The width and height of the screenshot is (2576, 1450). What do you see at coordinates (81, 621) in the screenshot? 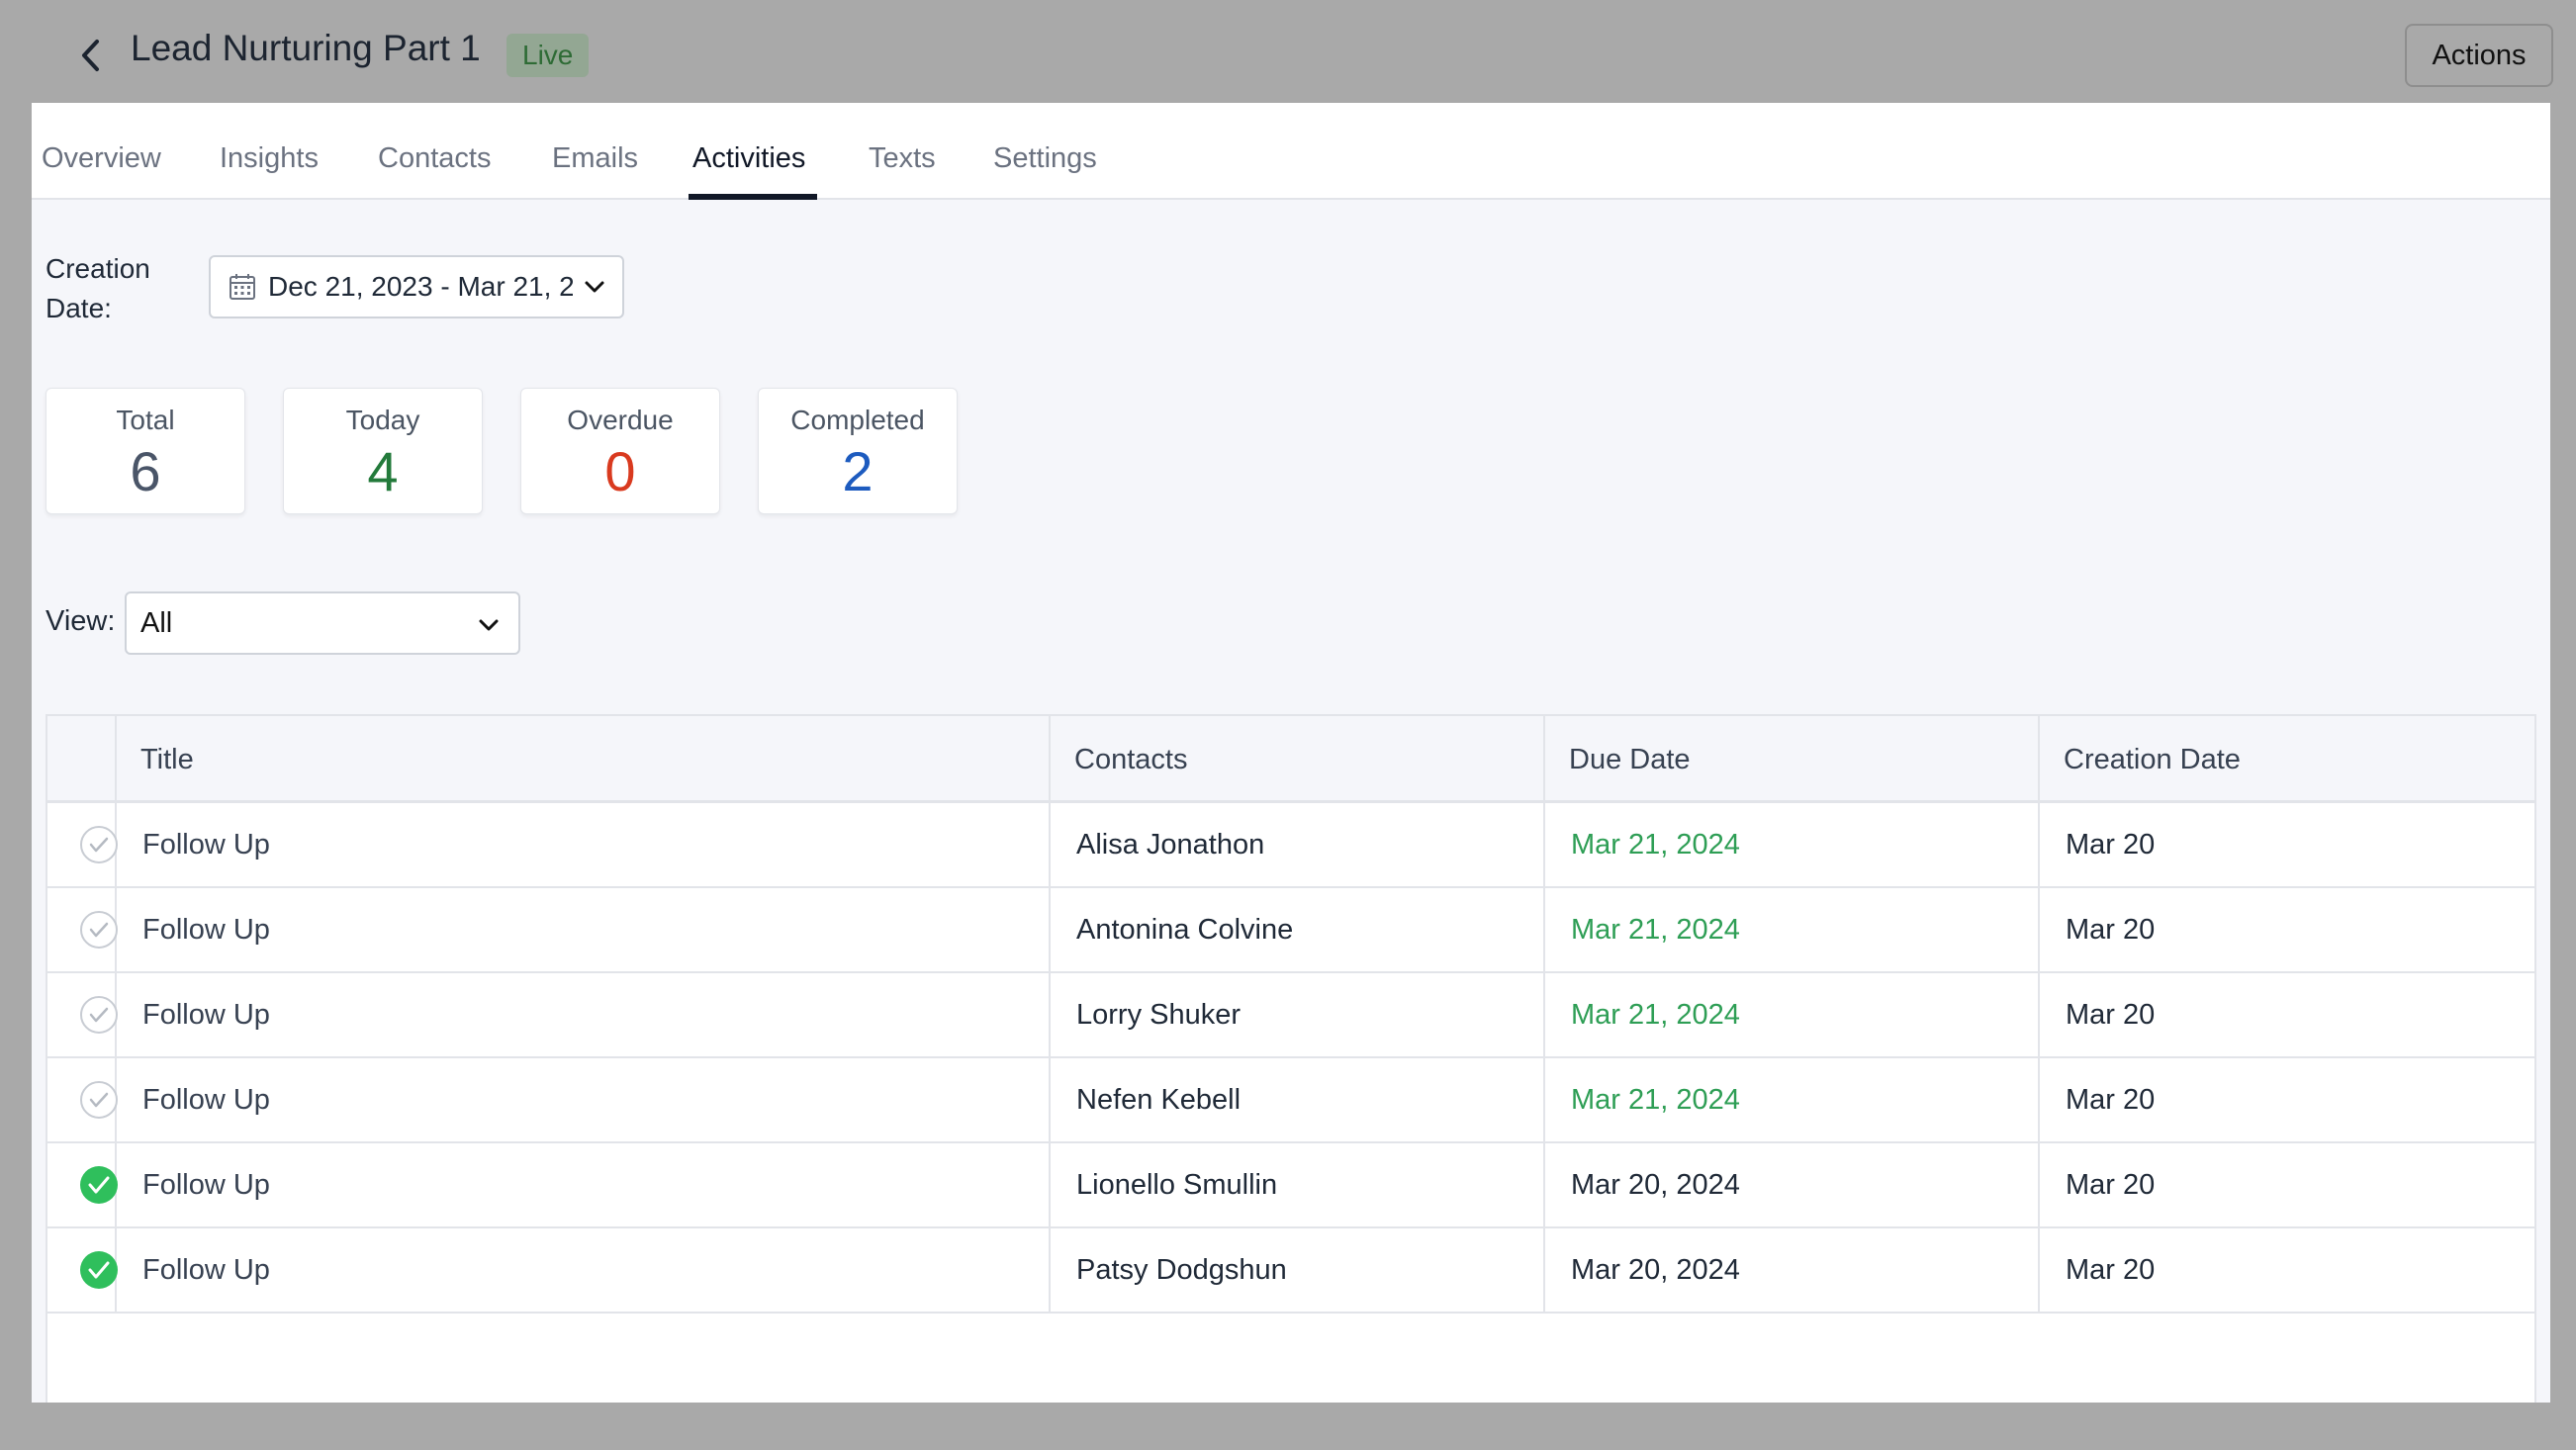
I see `view-label: View:` at bounding box center [81, 621].